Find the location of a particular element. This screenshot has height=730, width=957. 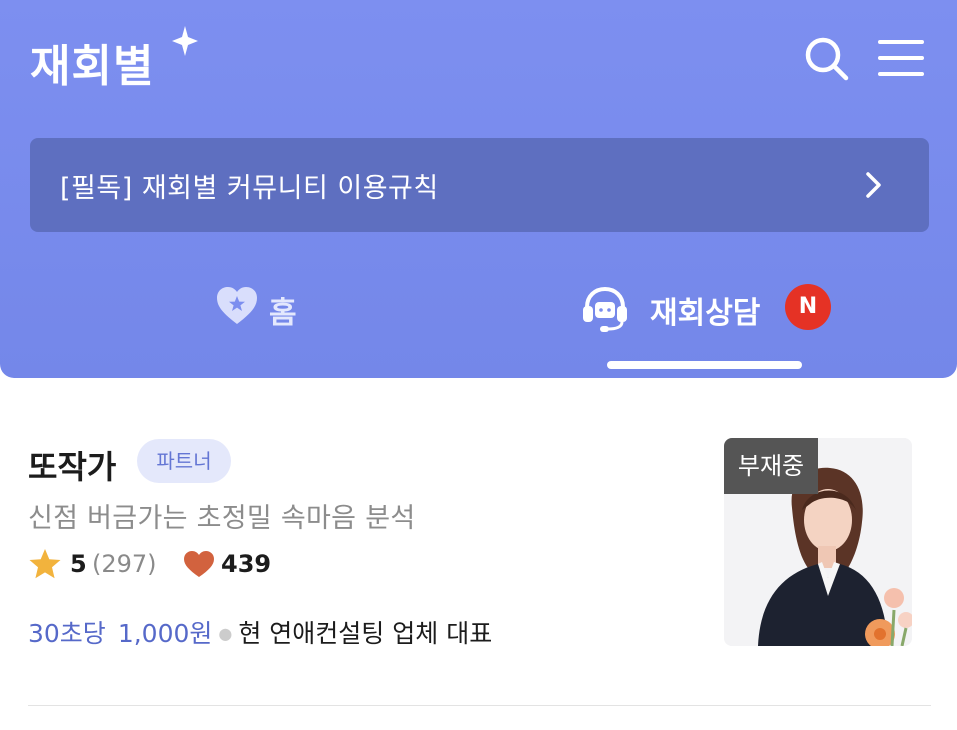

notice-text: [필독] 재회별 커뮤니티 이용규칙 is located at coordinates (249, 188).